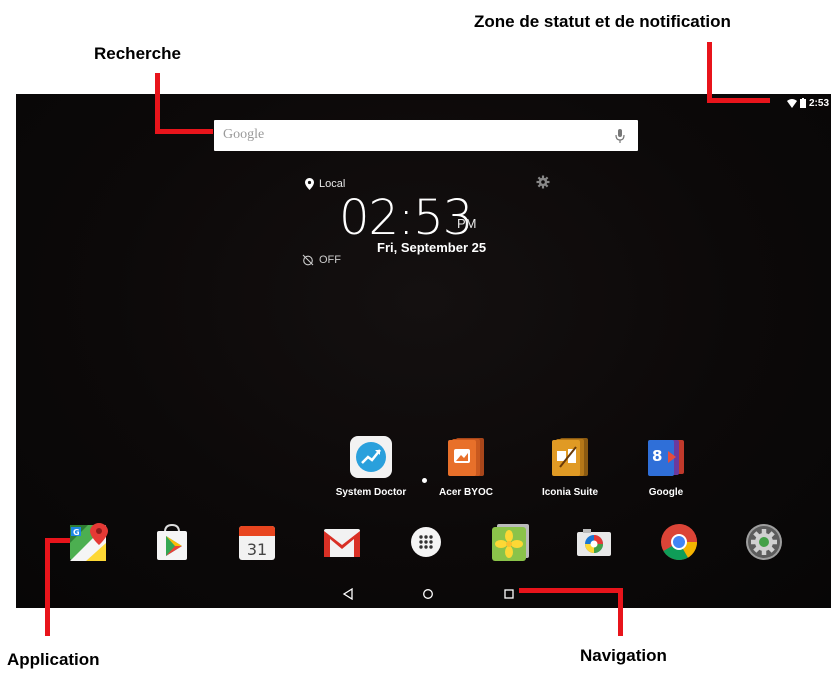 This screenshot has height=673, width=831. What do you see at coordinates (184, 131) in the screenshot?
I see `search-leader-horizontal` at bounding box center [184, 131].